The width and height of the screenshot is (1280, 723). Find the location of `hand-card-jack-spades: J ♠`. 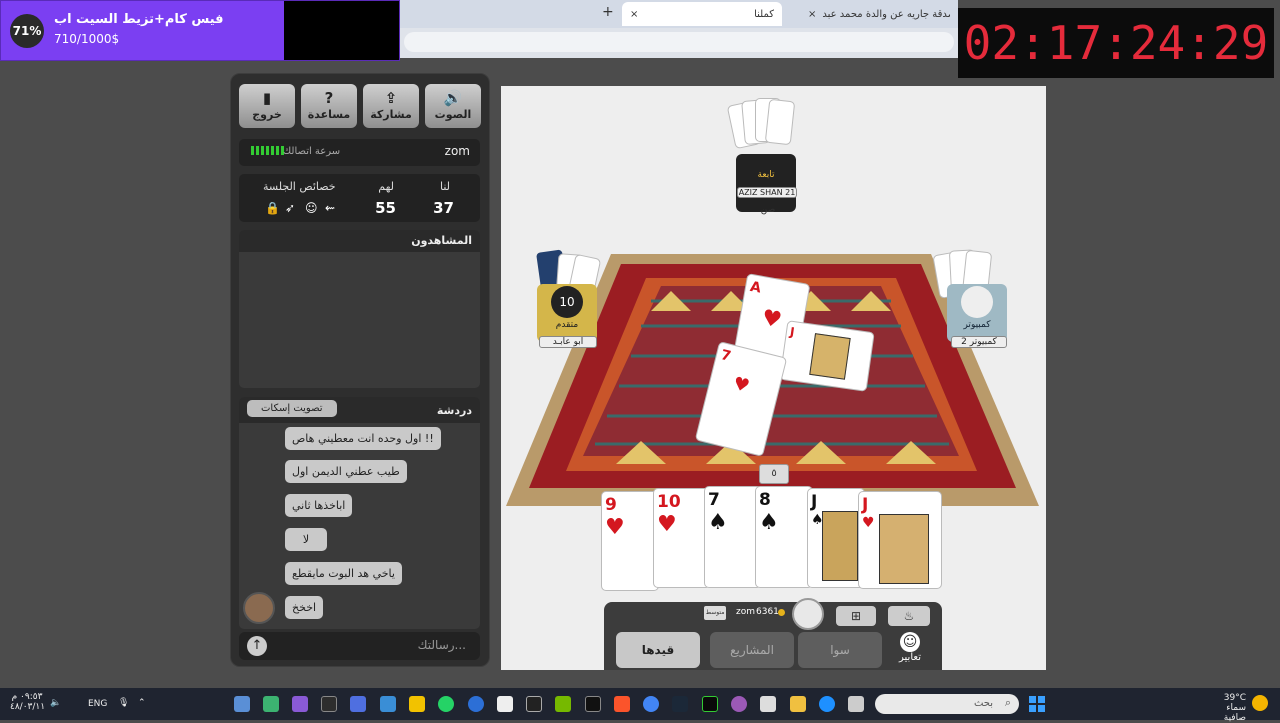

hand-card-jack-spades: J ♠ is located at coordinates (836, 538).